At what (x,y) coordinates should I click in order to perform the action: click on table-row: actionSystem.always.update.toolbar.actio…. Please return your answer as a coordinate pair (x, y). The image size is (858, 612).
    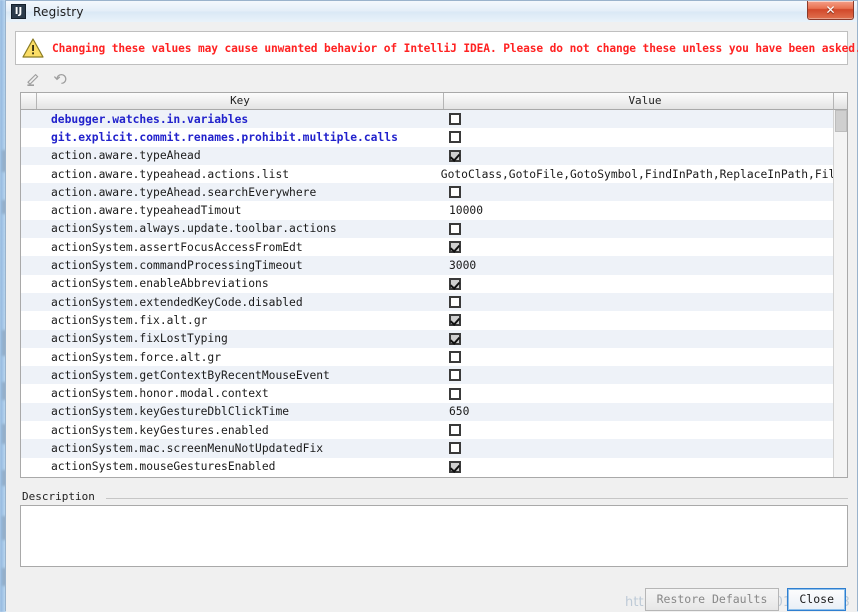
    Looking at the image, I should click on (434, 229).